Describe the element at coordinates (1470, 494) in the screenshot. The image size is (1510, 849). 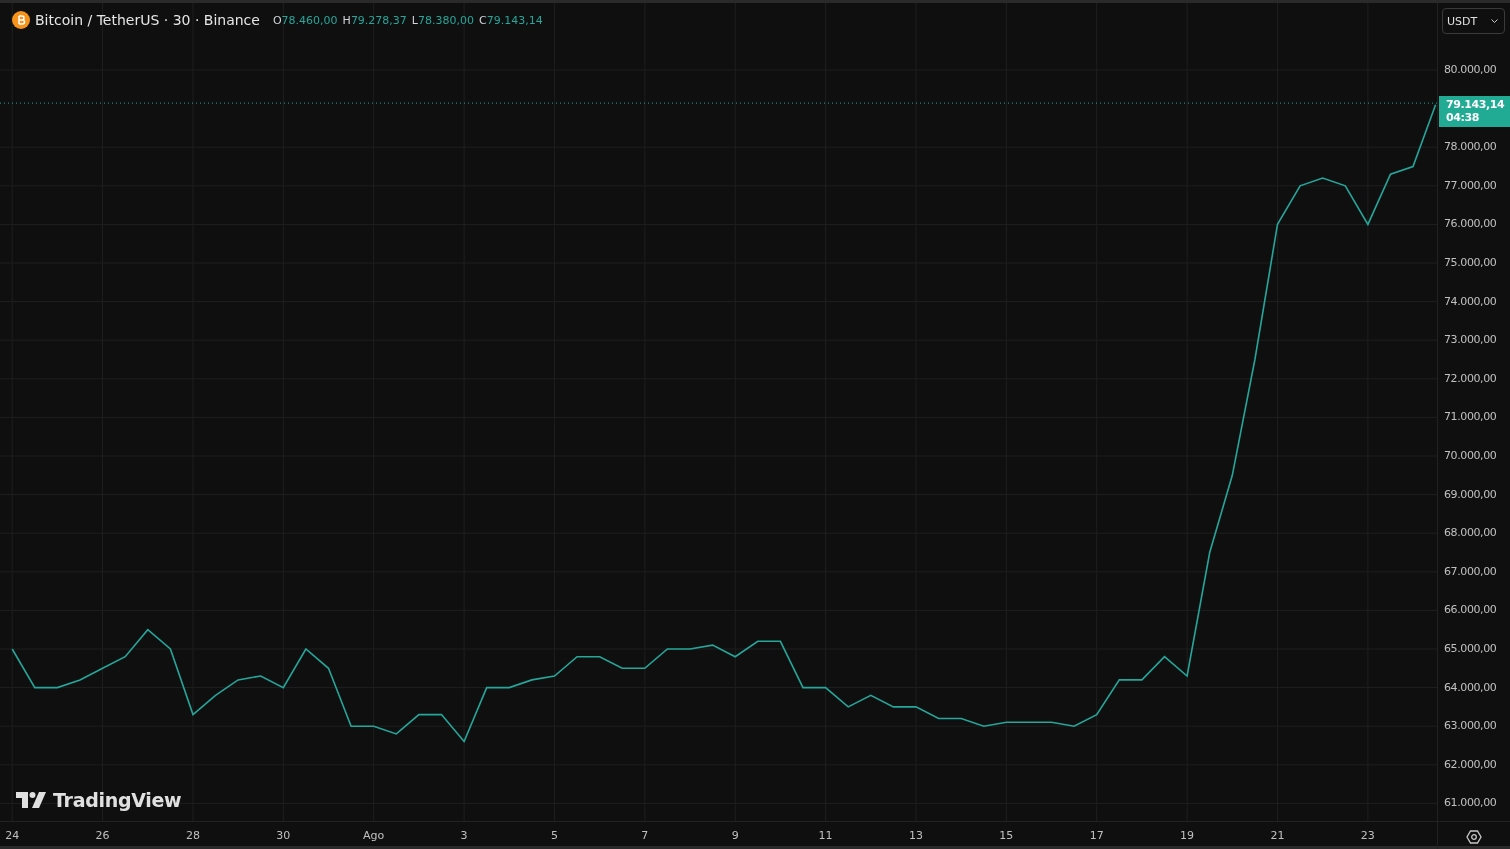
I see `price-axis-label: 69.000,00` at that location.